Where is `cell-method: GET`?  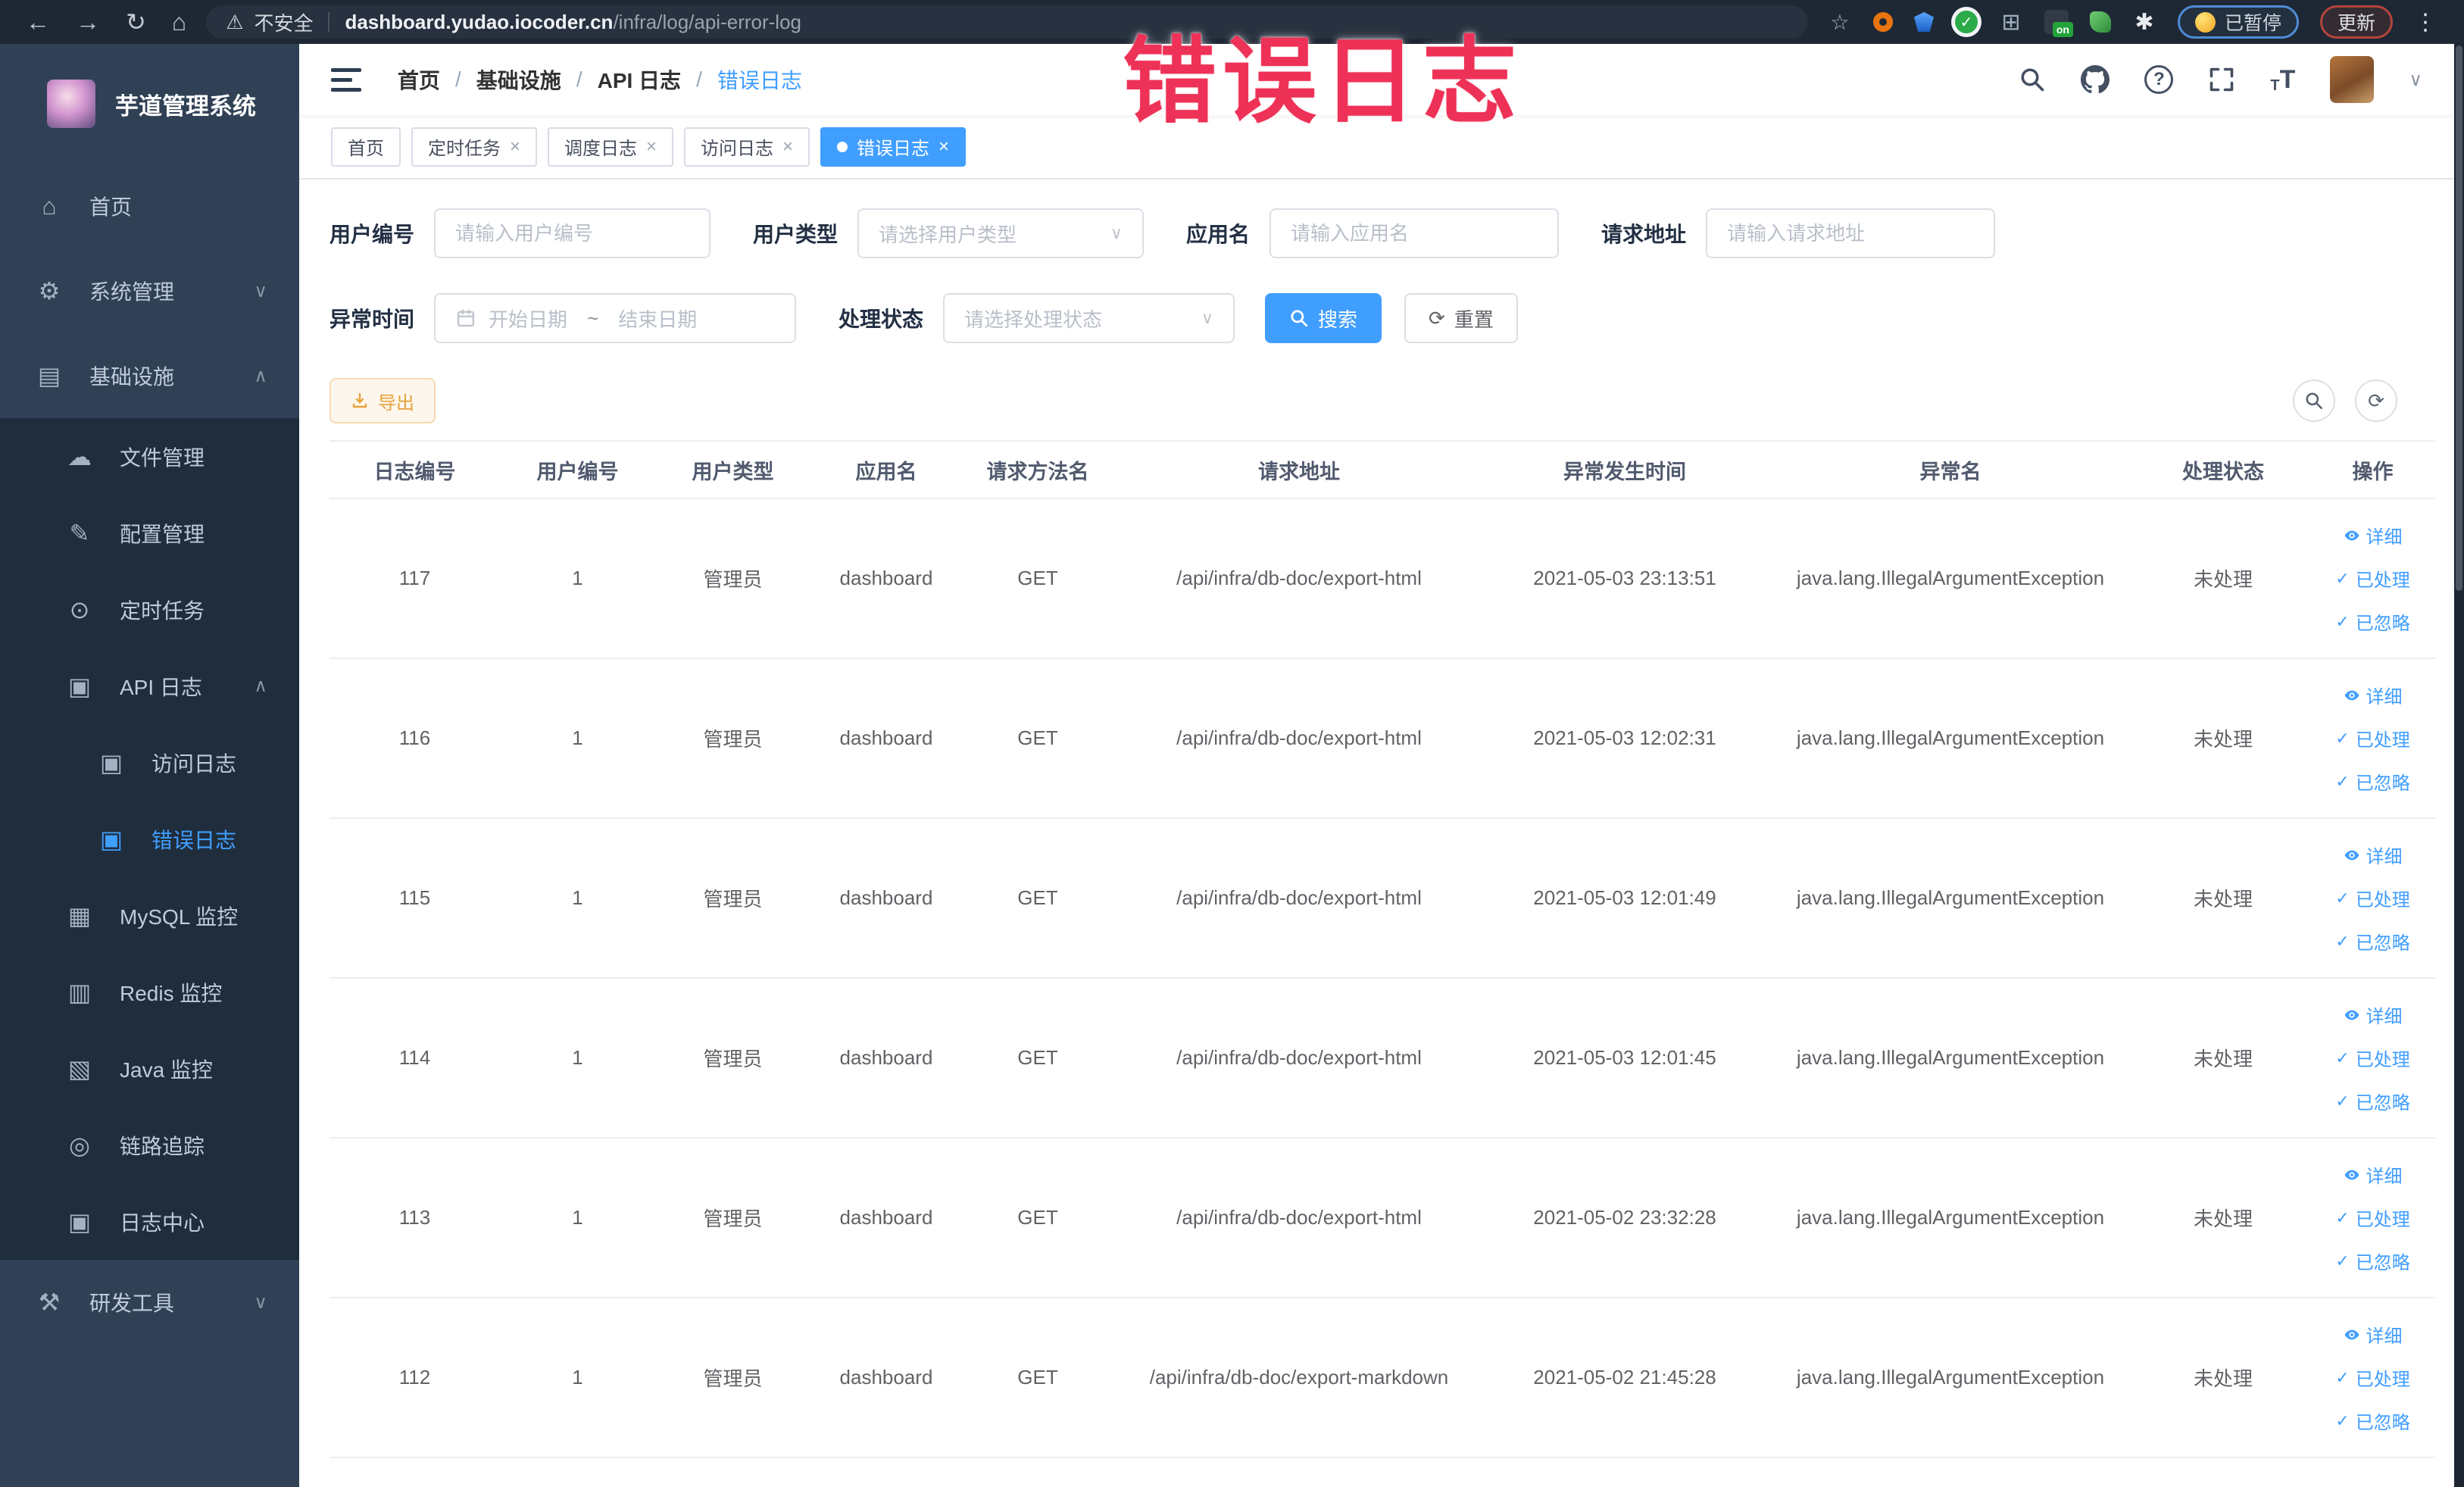
cell-method: GET is located at coordinates (1037, 898).